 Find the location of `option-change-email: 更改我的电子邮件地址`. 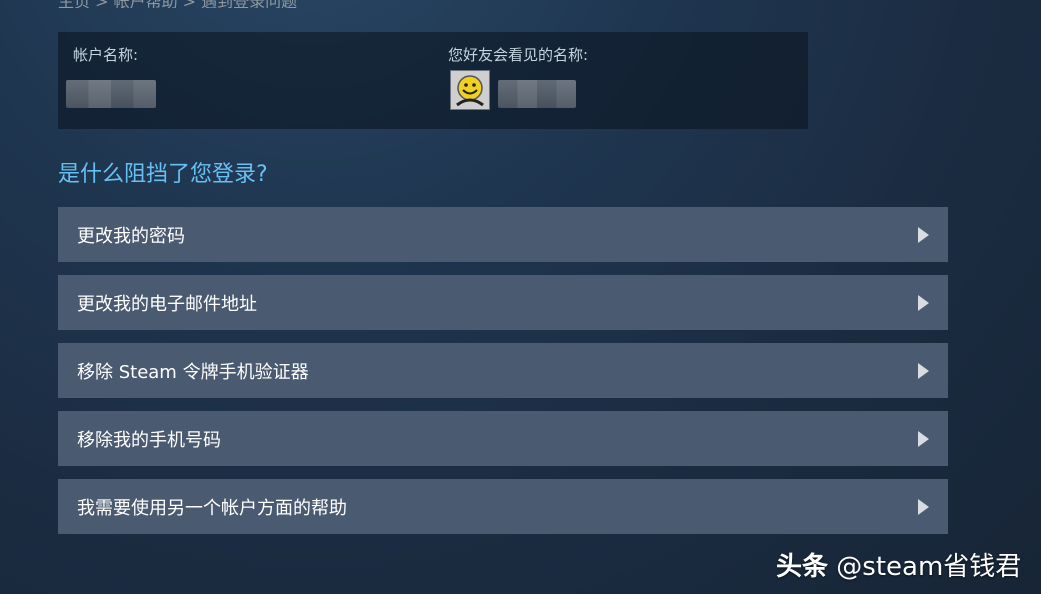

option-change-email: 更改我的电子邮件地址 is located at coordinates (503, 302).